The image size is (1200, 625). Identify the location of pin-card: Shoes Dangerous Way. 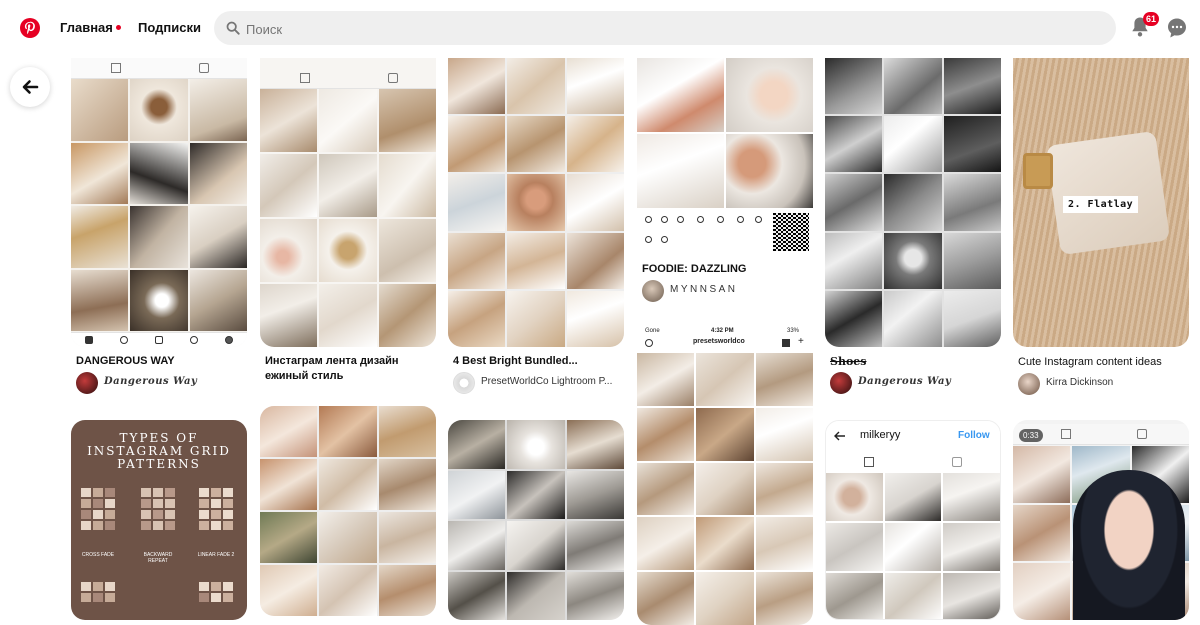
(913, 228).